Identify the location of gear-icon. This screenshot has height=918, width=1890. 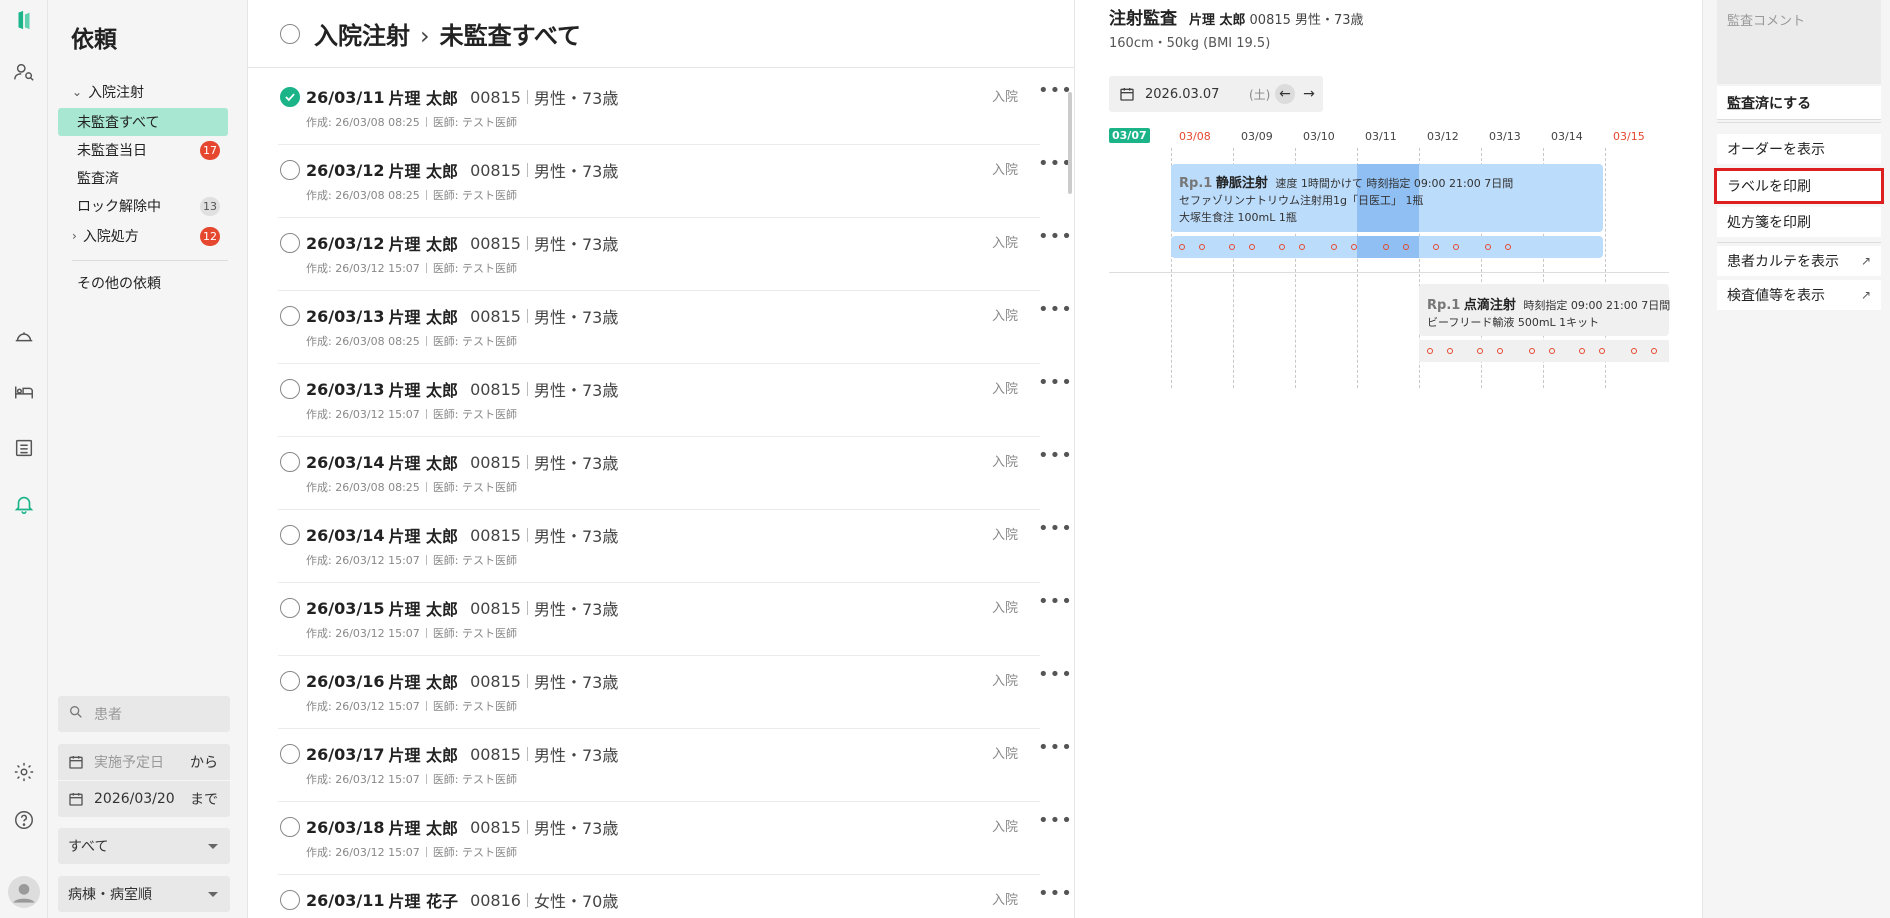
(24, 772).